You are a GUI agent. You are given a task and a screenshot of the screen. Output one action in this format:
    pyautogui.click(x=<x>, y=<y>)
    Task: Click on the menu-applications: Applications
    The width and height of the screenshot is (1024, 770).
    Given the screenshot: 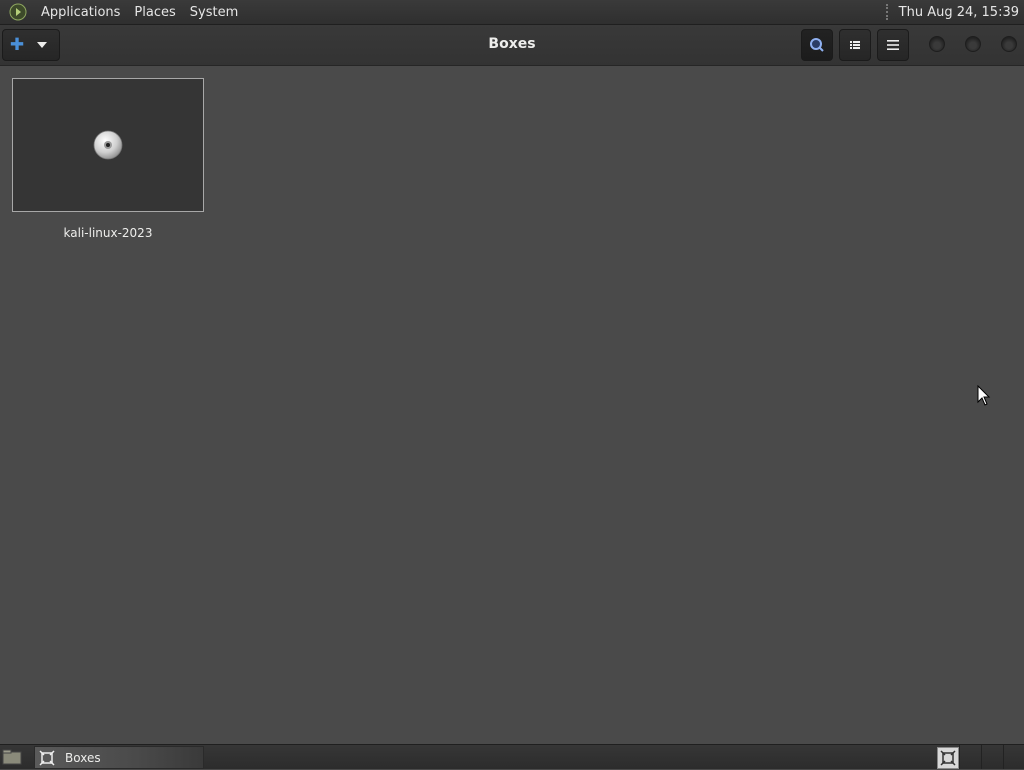 What is the action you would take?
    pyautogui.click(x=80, y=12)
    